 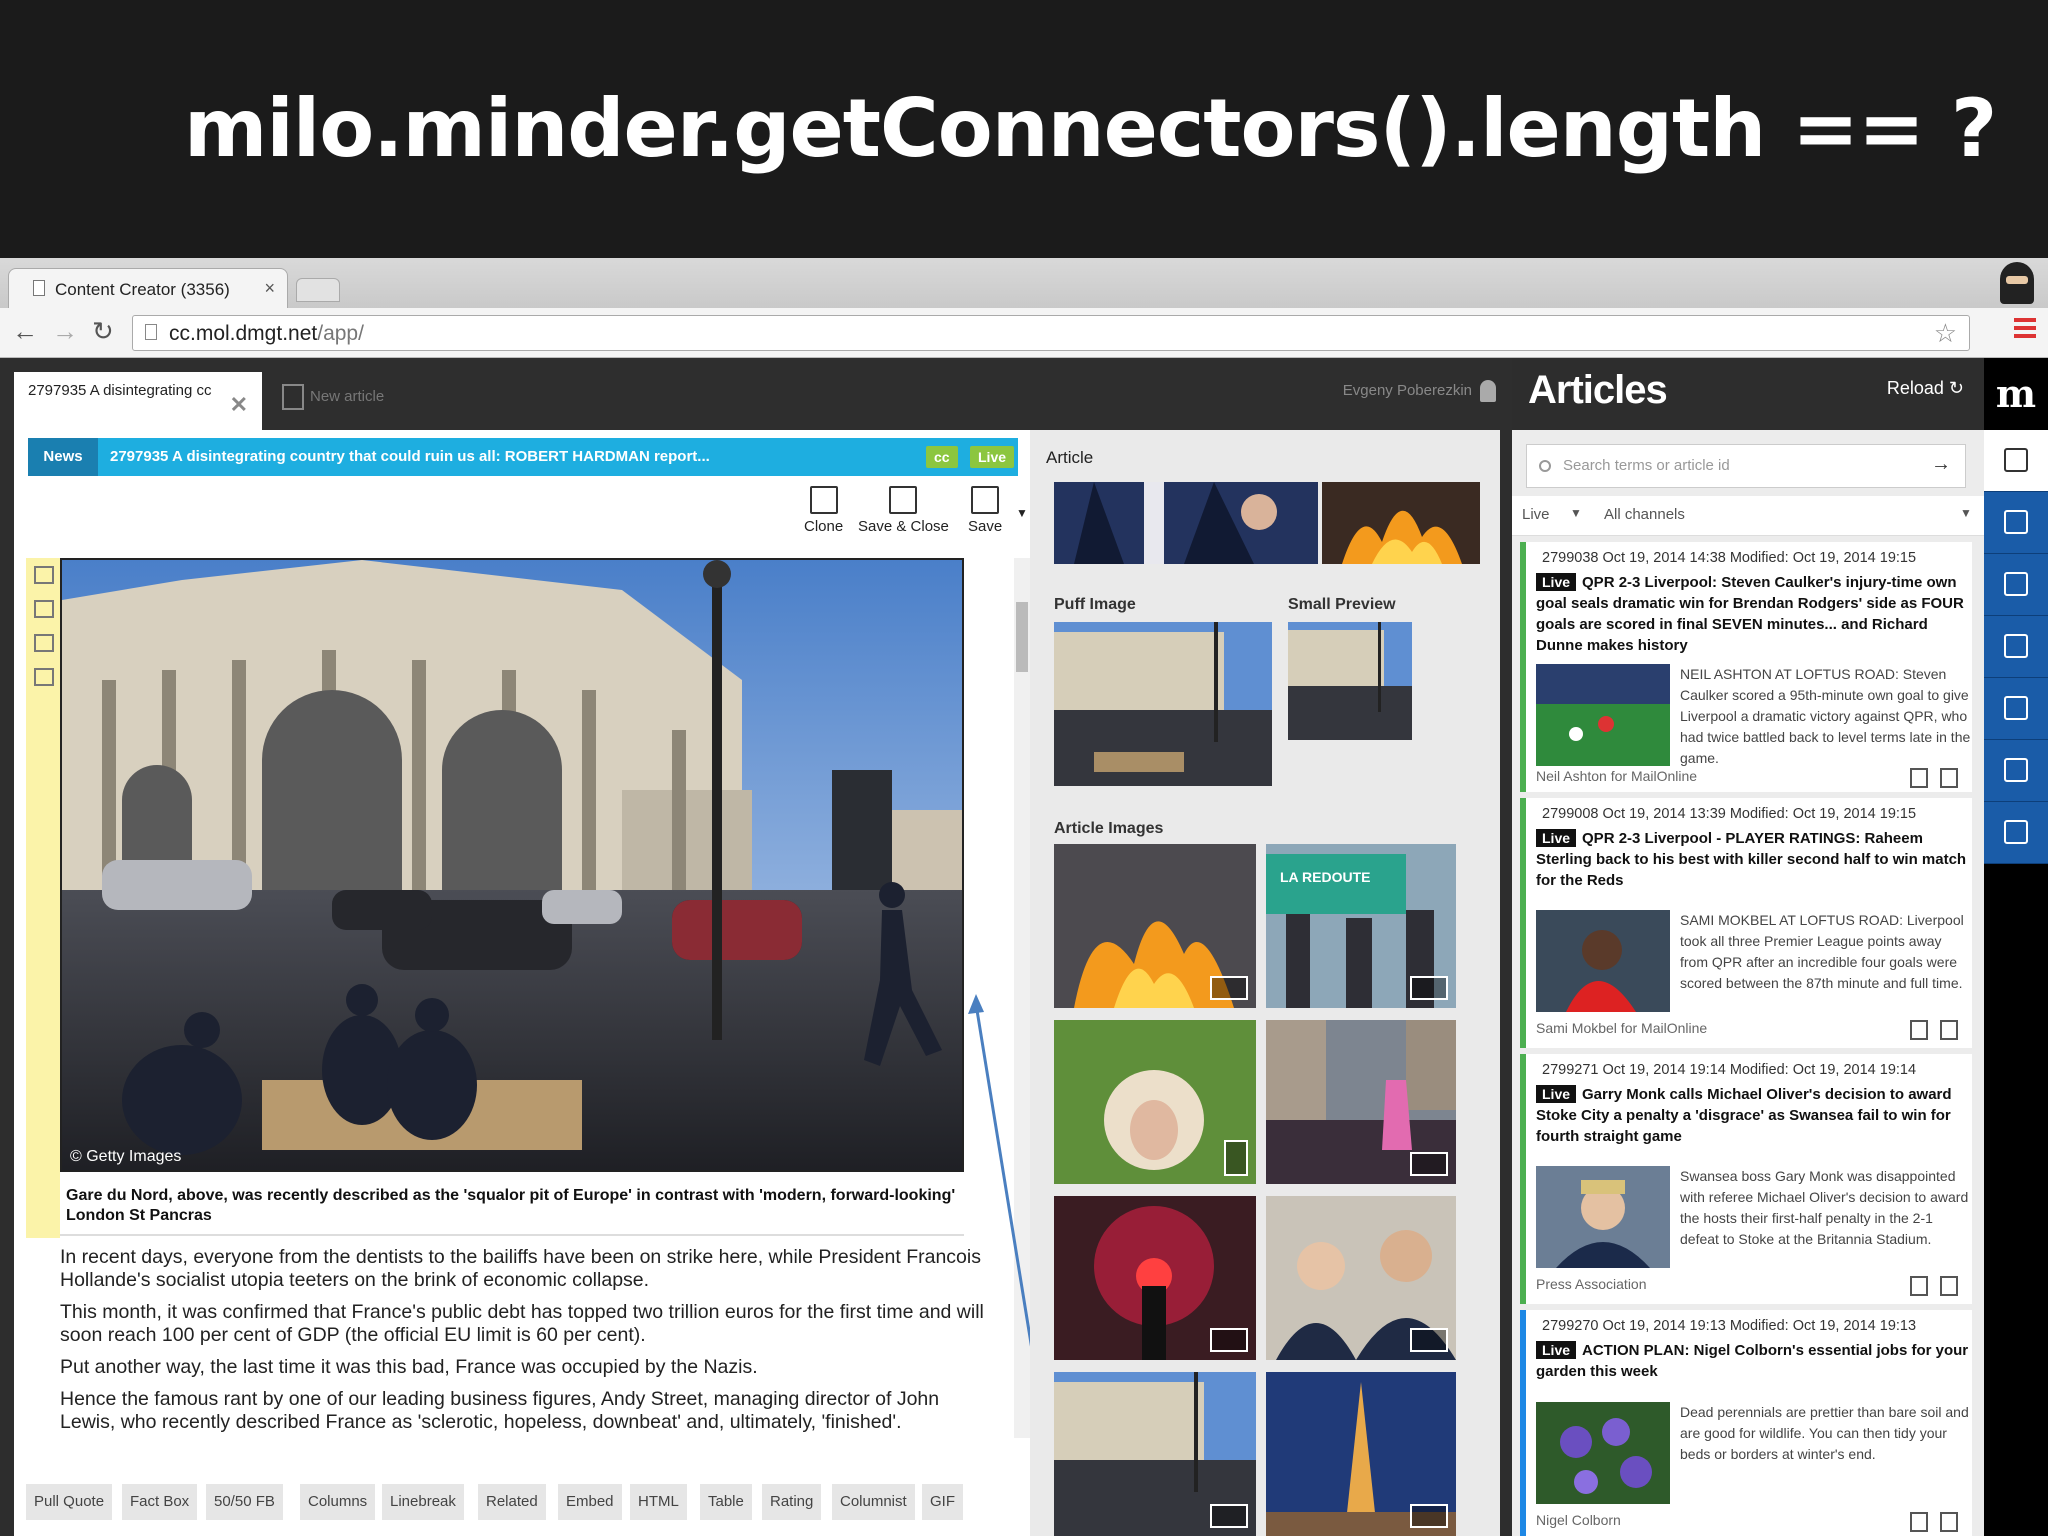 I want to click on section-label: News, so click(x=63, y=457).